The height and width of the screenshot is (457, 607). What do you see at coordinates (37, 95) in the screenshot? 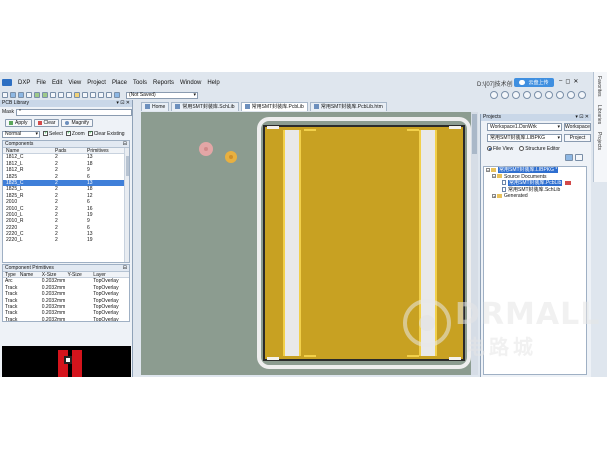
I see `zoom-in-icon` at bounding box center [37, 95].